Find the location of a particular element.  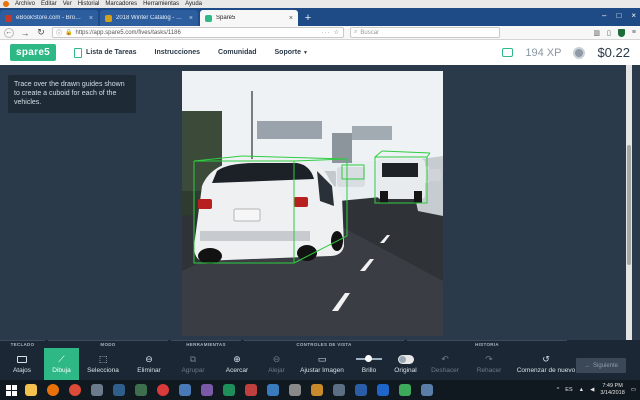

menu-ayuda: Ayuda is located at coordinates (193, 4).